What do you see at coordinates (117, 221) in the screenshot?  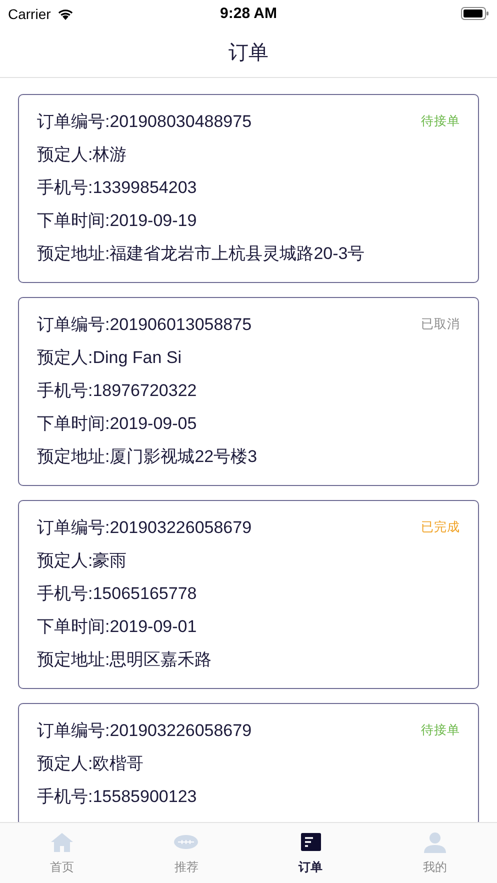 I see `order-detail: 下单时间:2019-09-19` at bounding box center [117, 221].